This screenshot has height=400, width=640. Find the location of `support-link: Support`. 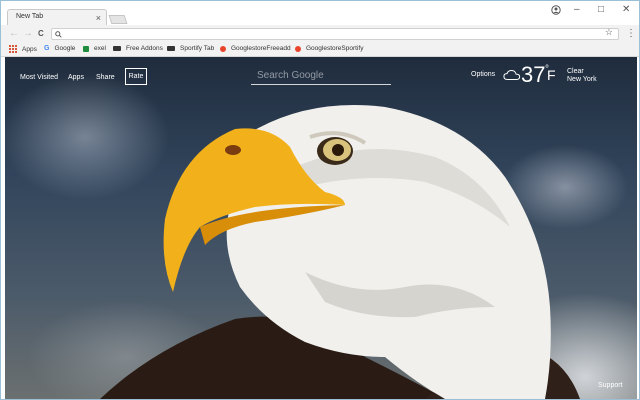

support-link: Support is located at coordinates (610, 385).